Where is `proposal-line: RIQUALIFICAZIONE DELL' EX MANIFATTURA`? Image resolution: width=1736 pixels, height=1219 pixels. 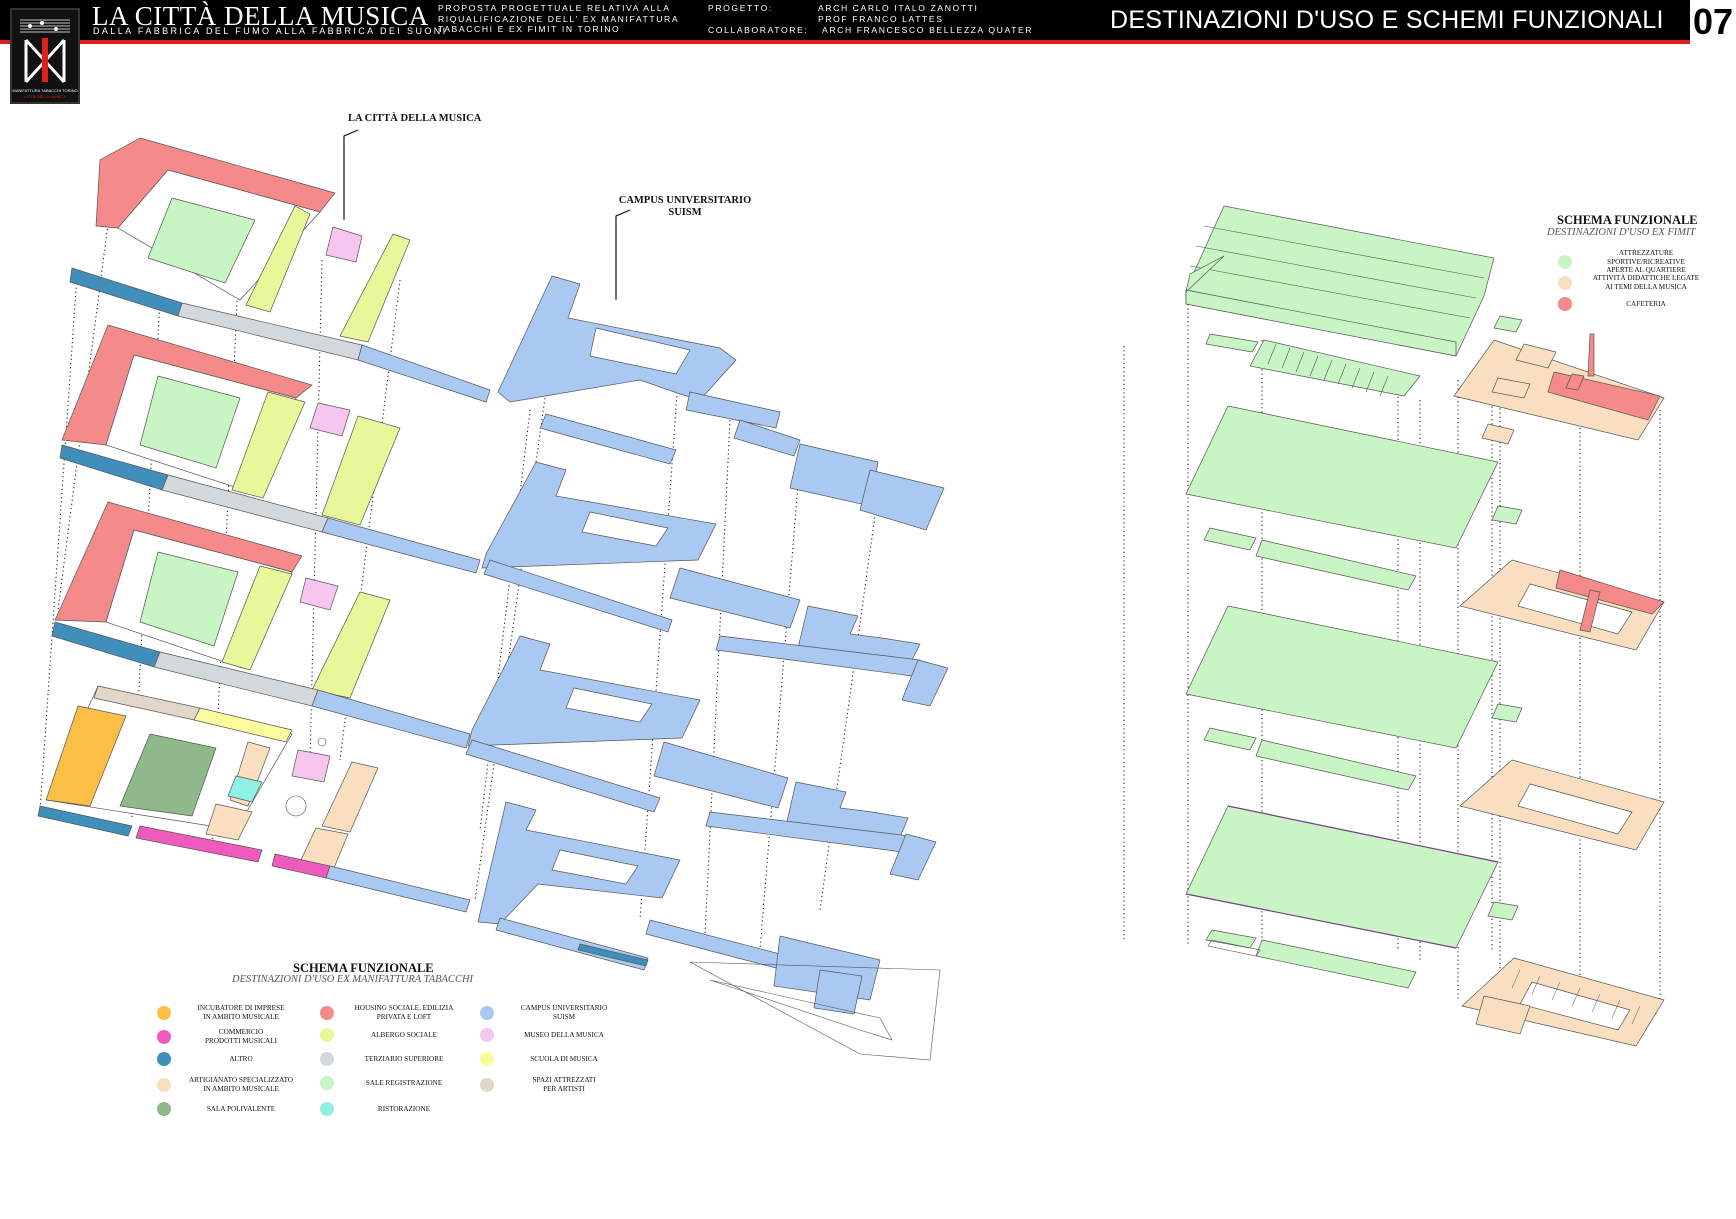
proposal-line: RIQUALIFICAZIONE DELL' EX MANIFATTURA is located at coordinates (559, 18).